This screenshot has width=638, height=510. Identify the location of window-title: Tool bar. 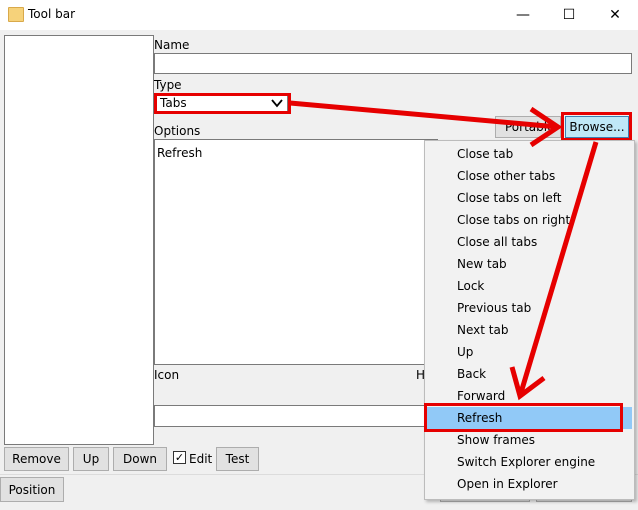
(52, 14).